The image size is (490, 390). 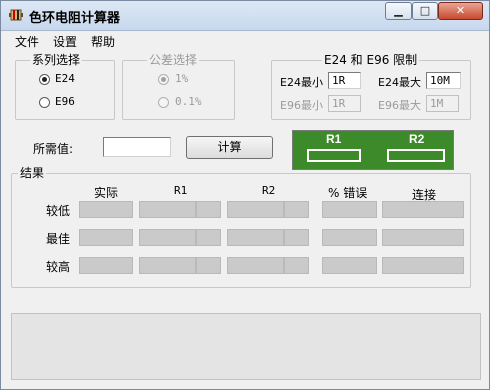 I want to click on series-group-label: 系列选择, so click(x=56, y=60).